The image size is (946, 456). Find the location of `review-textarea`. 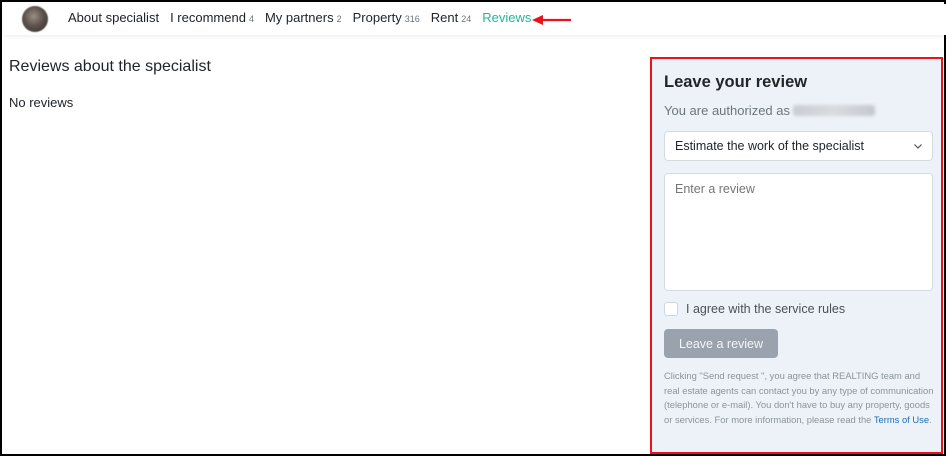

review-textarea is located at coordinates (798, 232).